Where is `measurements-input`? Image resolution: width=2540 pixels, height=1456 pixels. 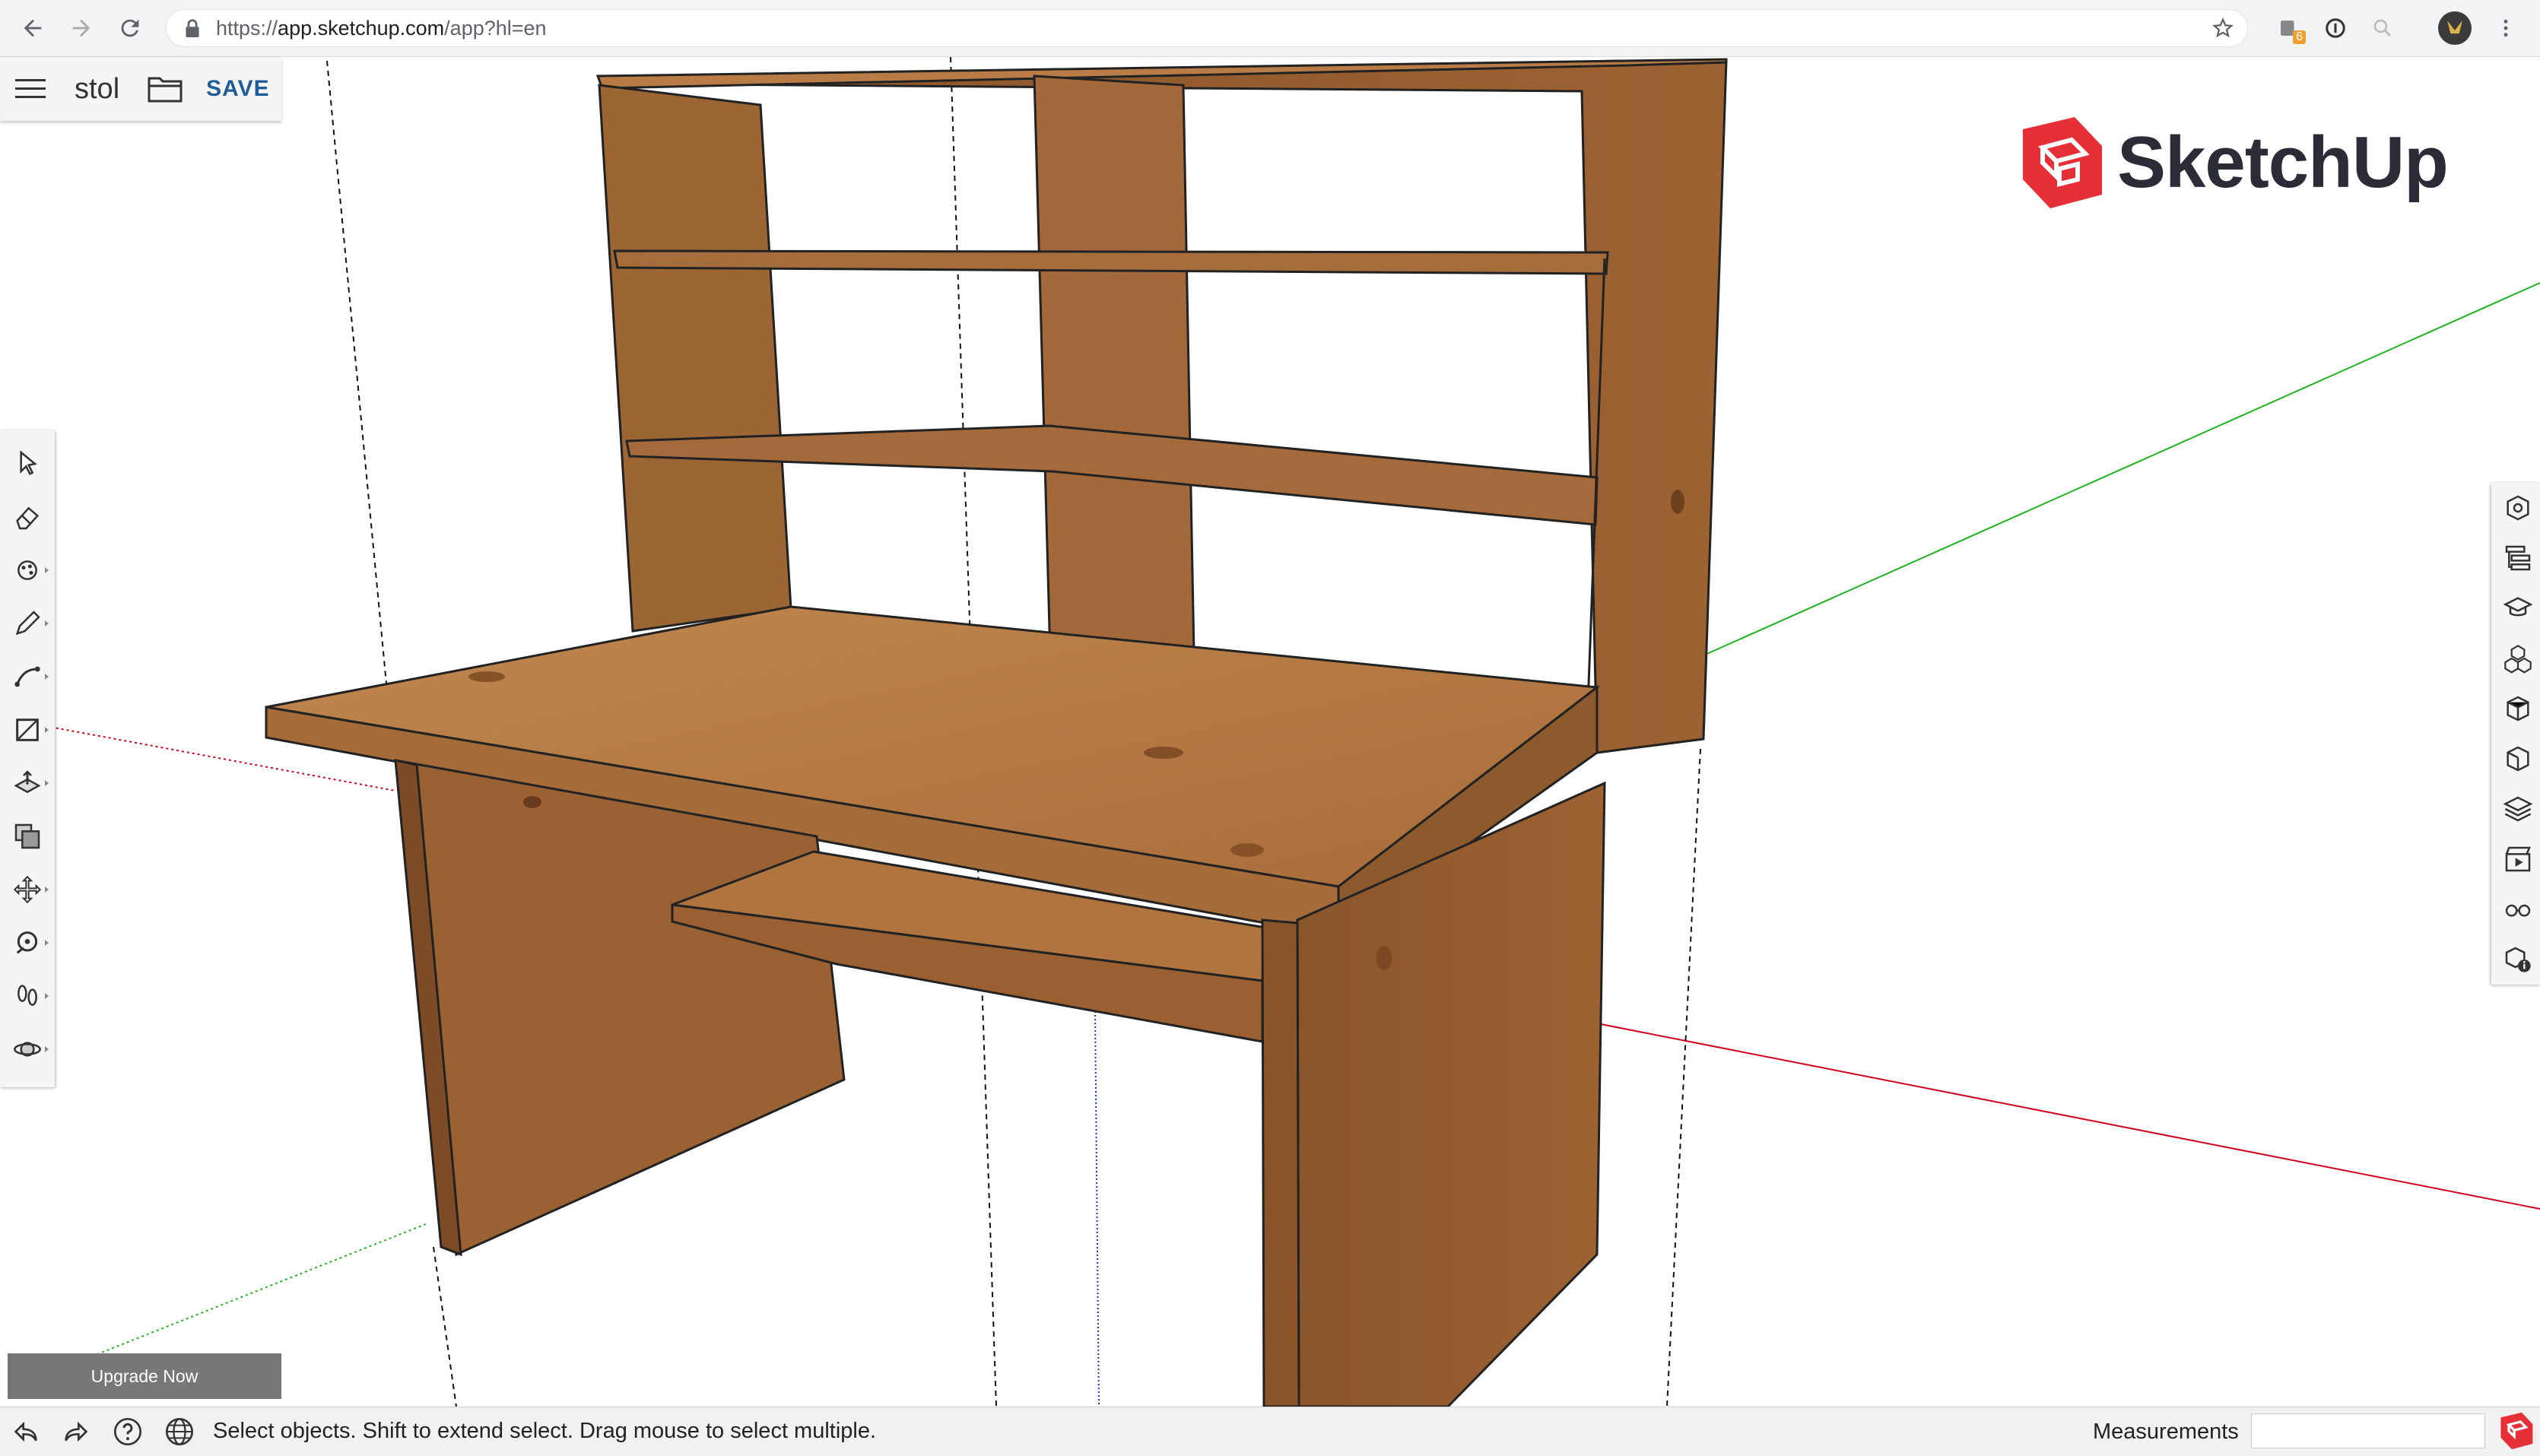 measurements-input is located at coordinates (2368, 1430).